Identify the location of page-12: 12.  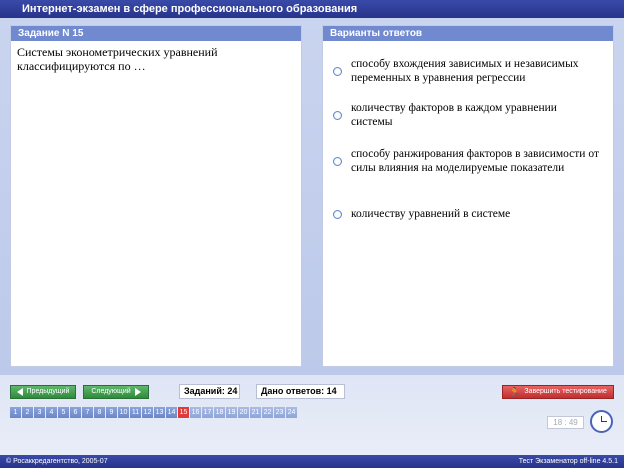
(147, 412).